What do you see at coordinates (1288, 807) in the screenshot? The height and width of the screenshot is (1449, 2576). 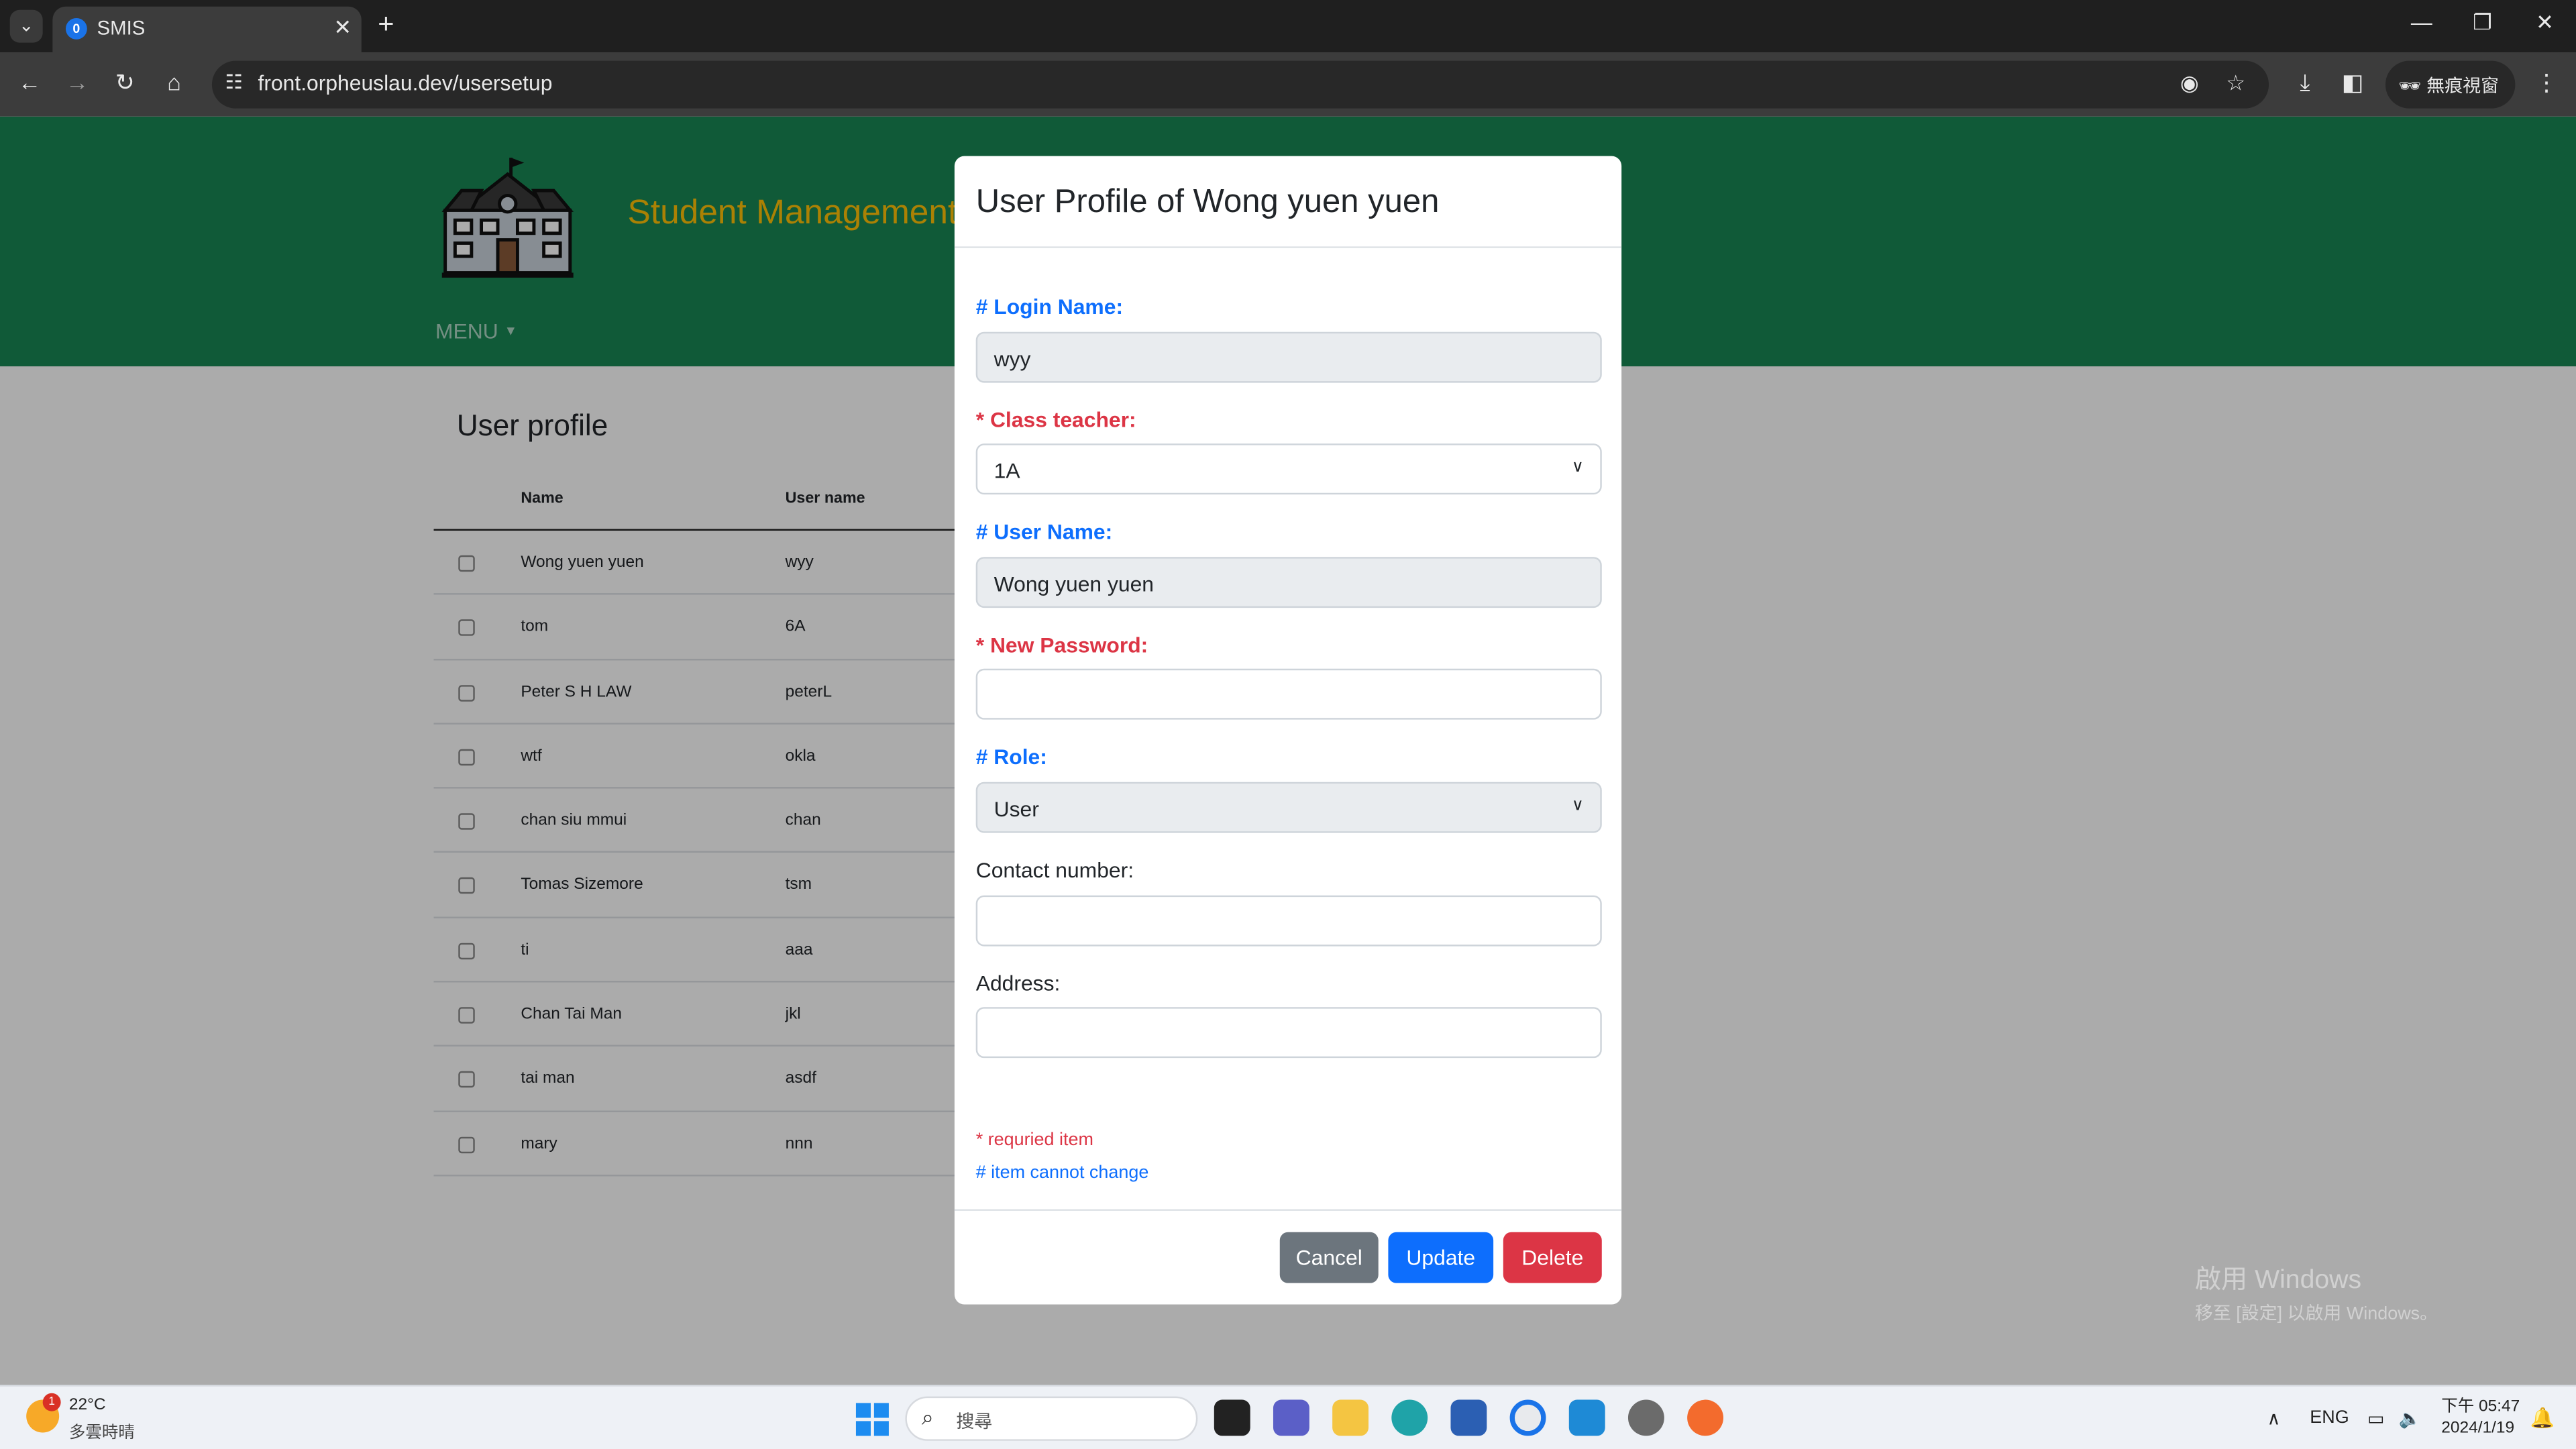 I see `role-select: User ∨` at bounding box center [1288, 807].